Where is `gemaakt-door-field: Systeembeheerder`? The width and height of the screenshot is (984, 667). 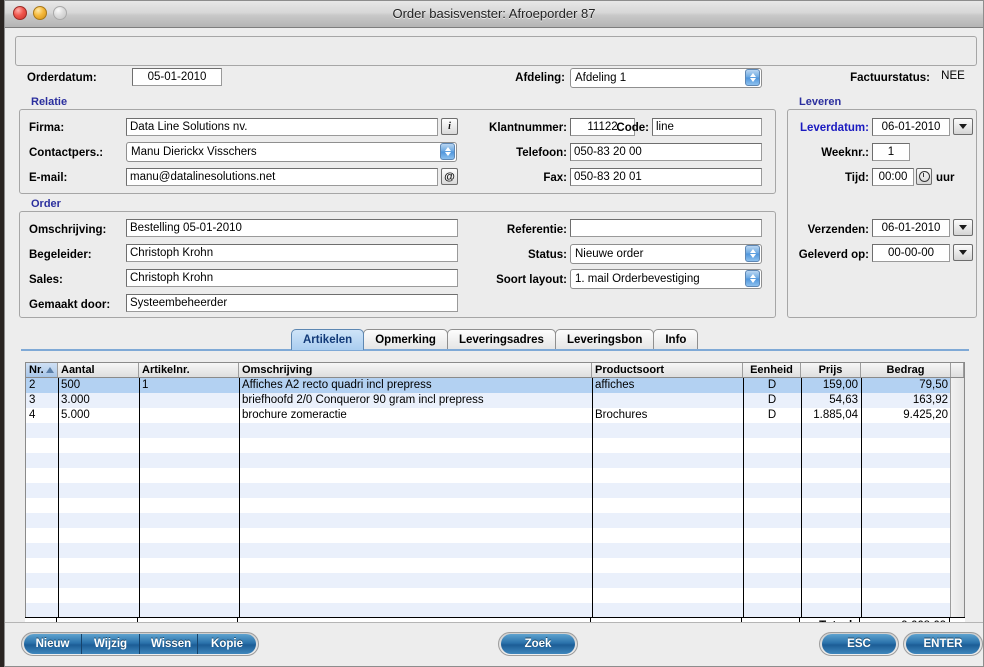
gemaakt-door-field: Systeembeheerder is located at coordinates (292, 303).